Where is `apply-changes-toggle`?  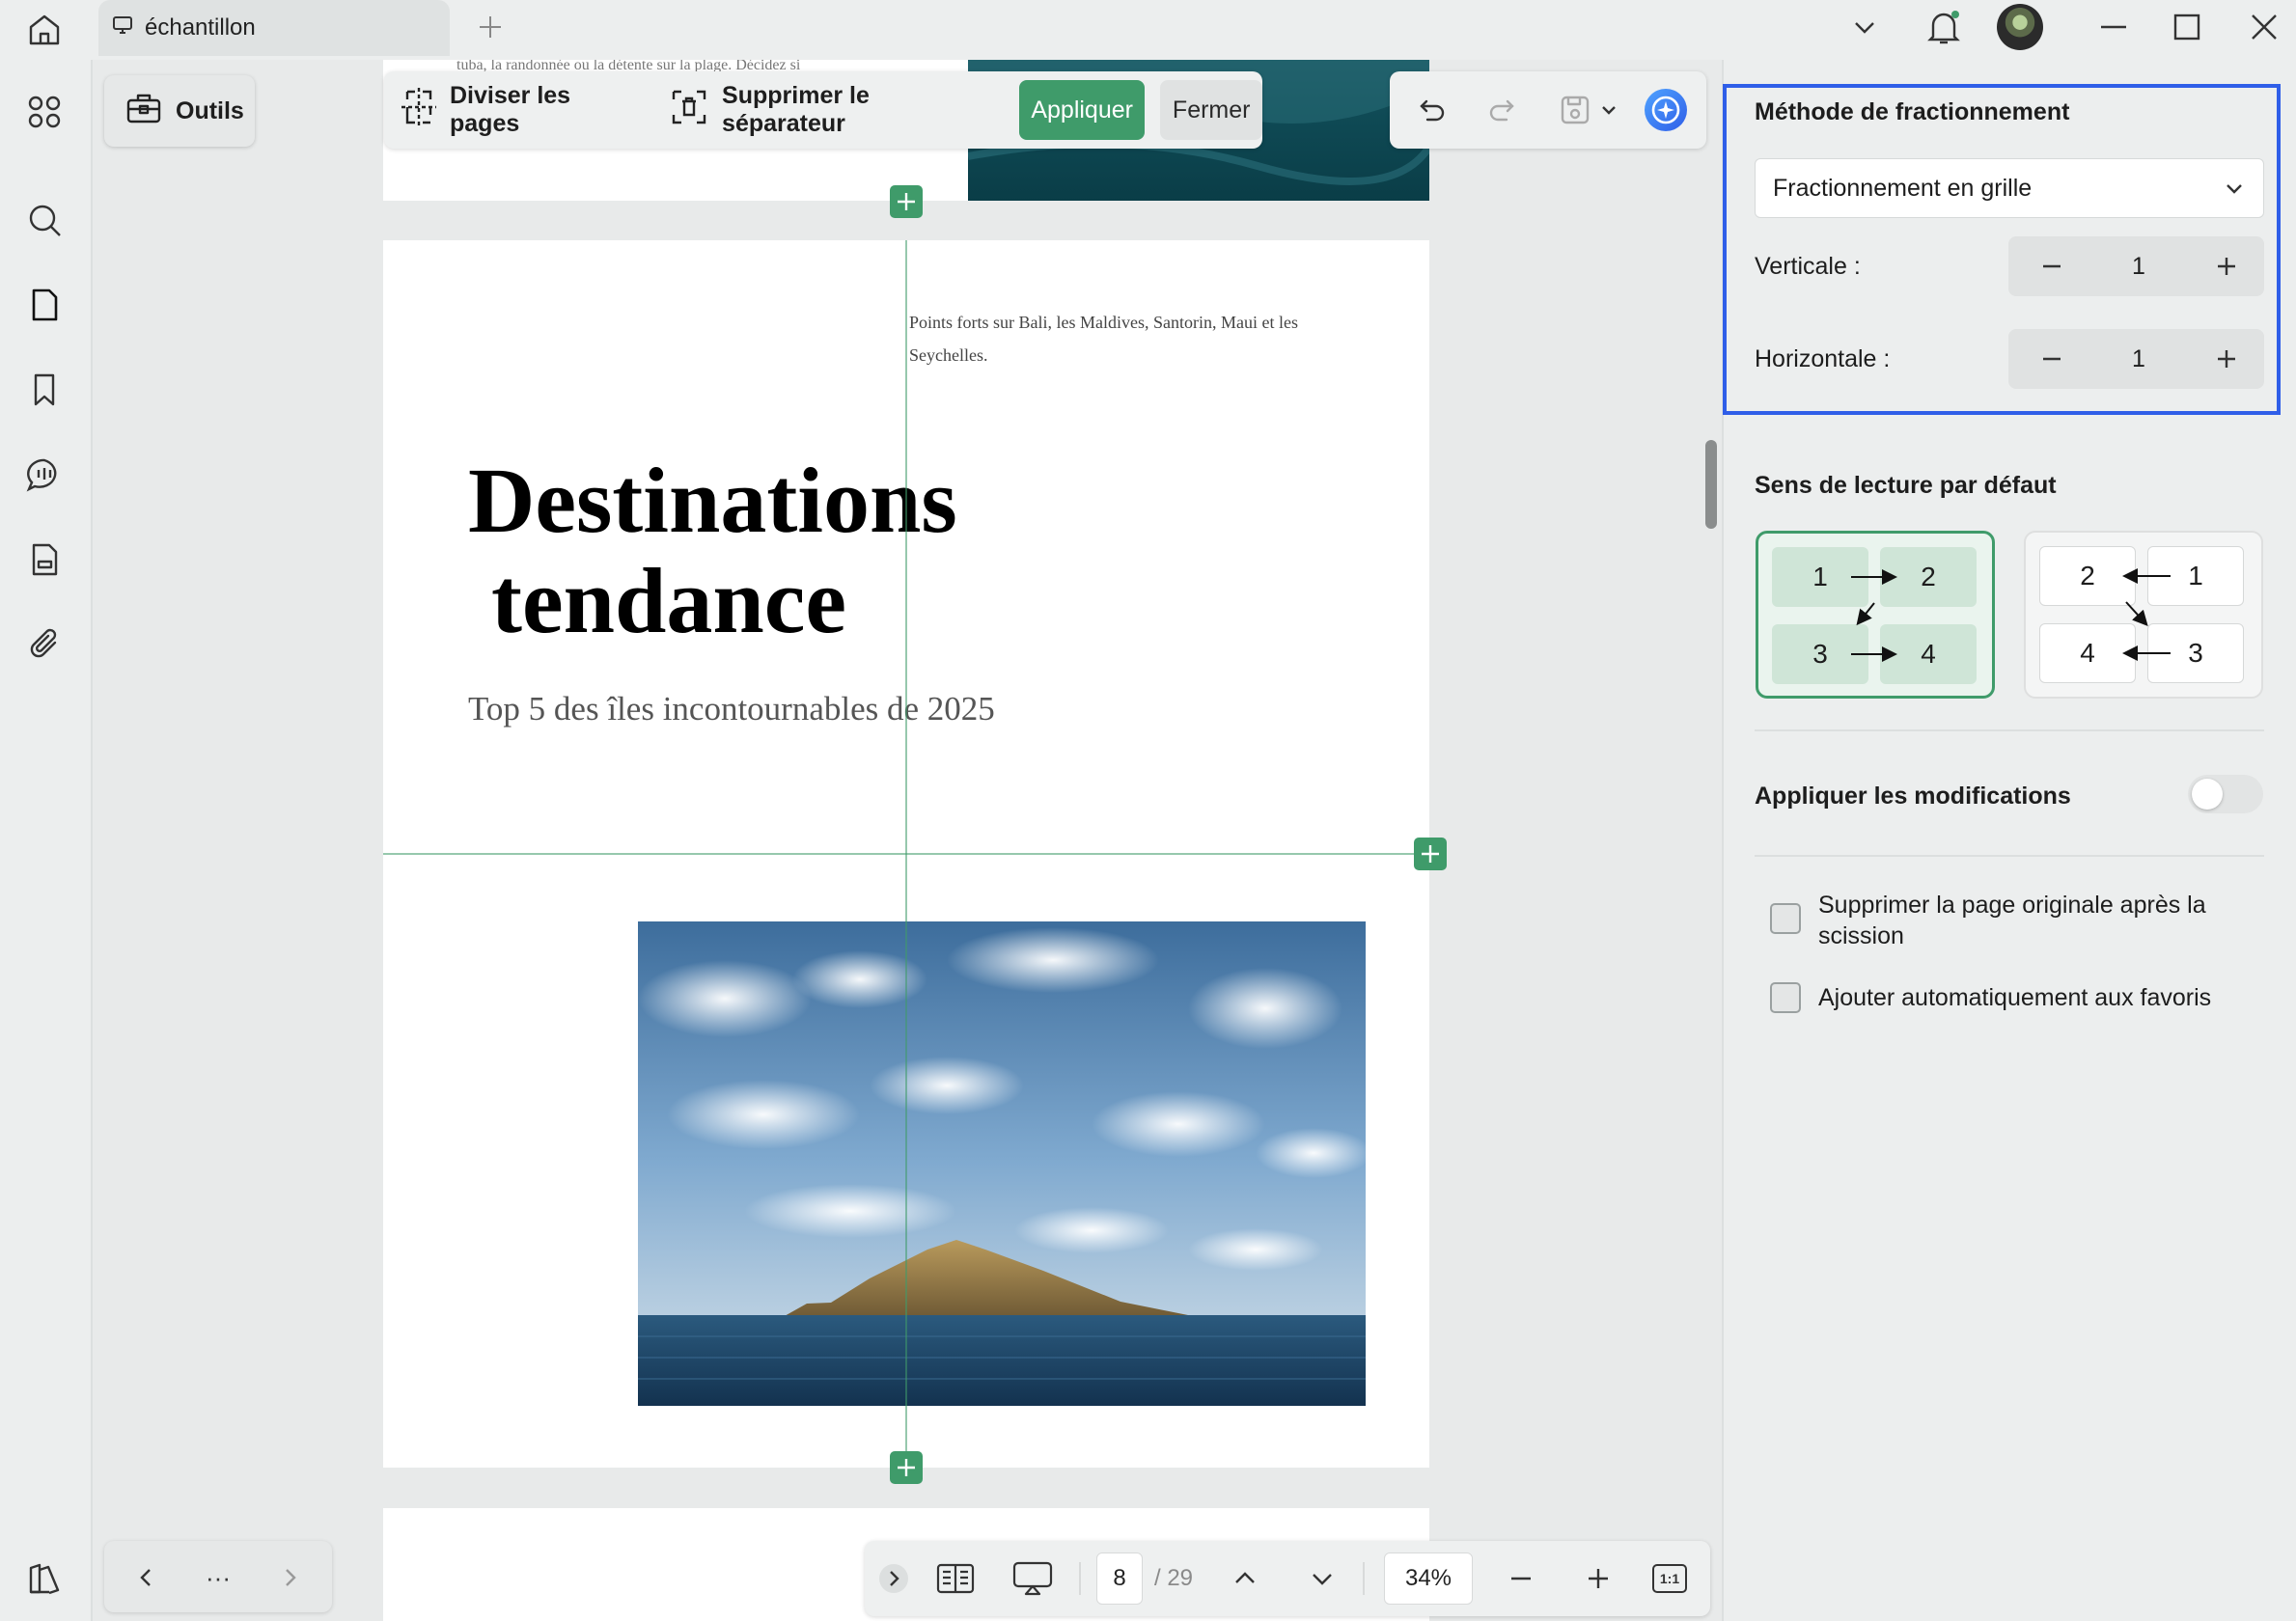
apply-changes-toggle is located at coordinates (2225, 794).